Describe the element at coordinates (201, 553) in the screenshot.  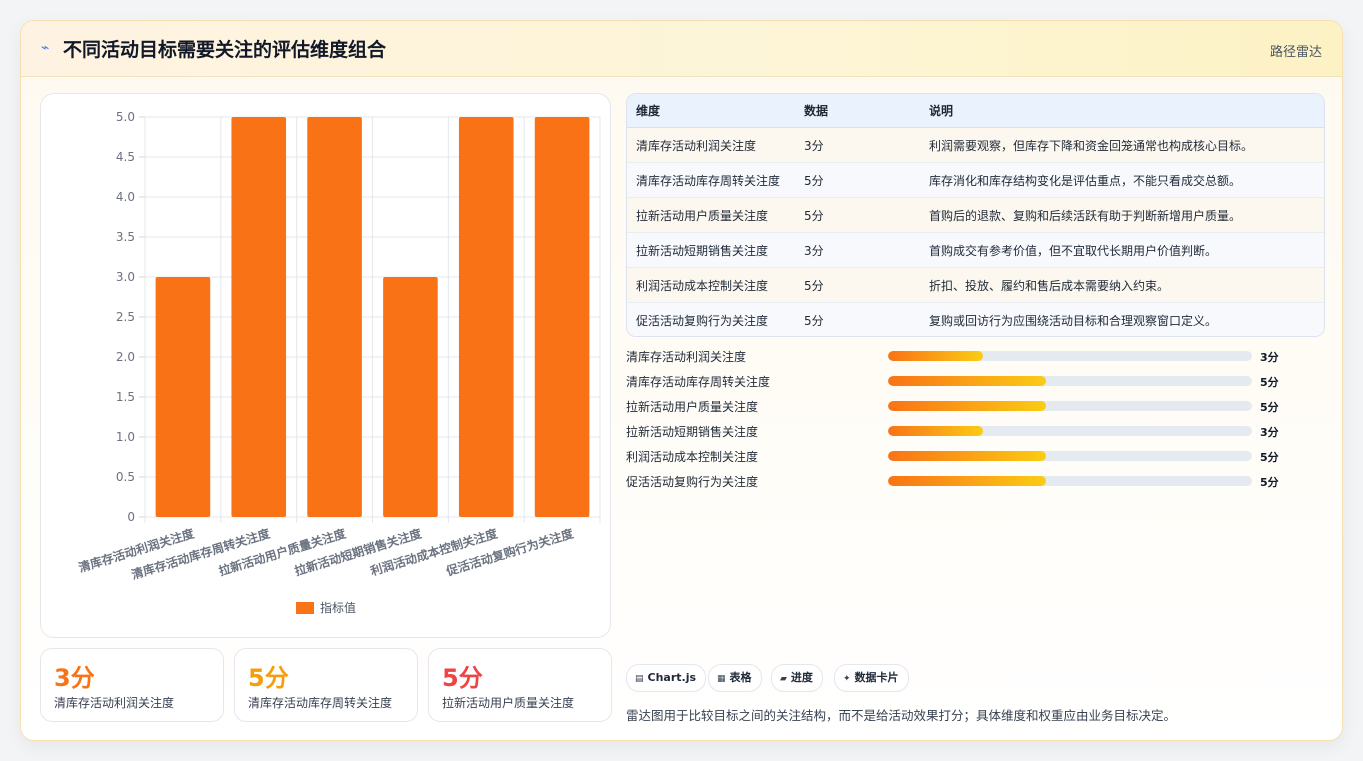
I see `x-tick-label: 清库存活动库存周转关注度` at that location.